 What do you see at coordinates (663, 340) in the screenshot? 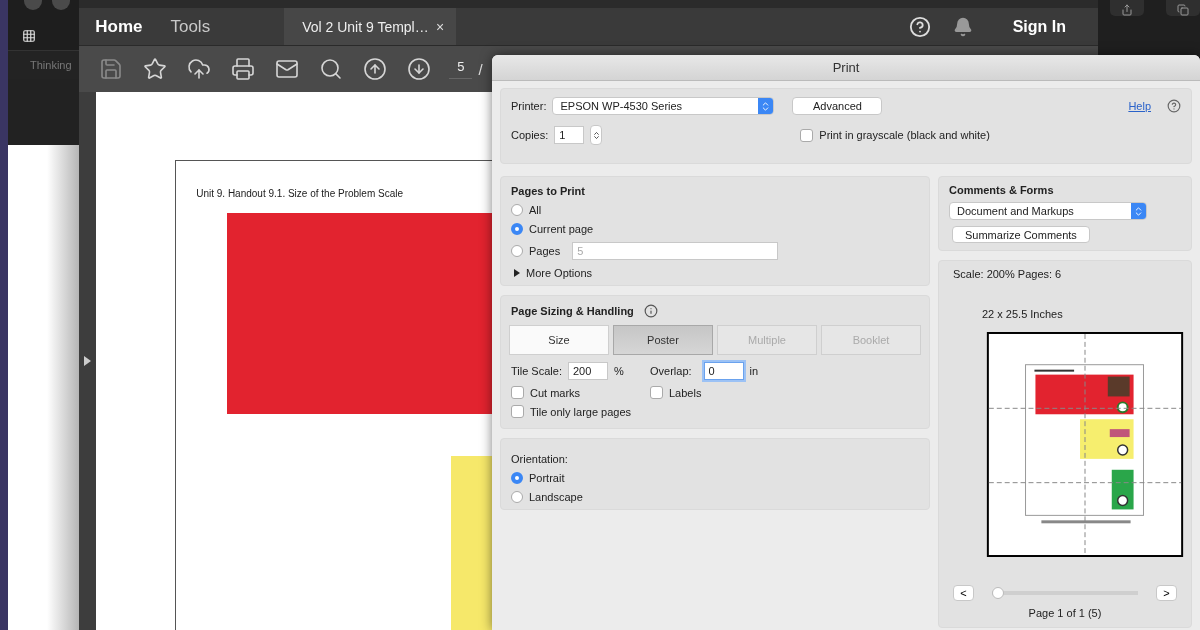
I see `mode-tab: Poster` at bounding box center [663, 340].